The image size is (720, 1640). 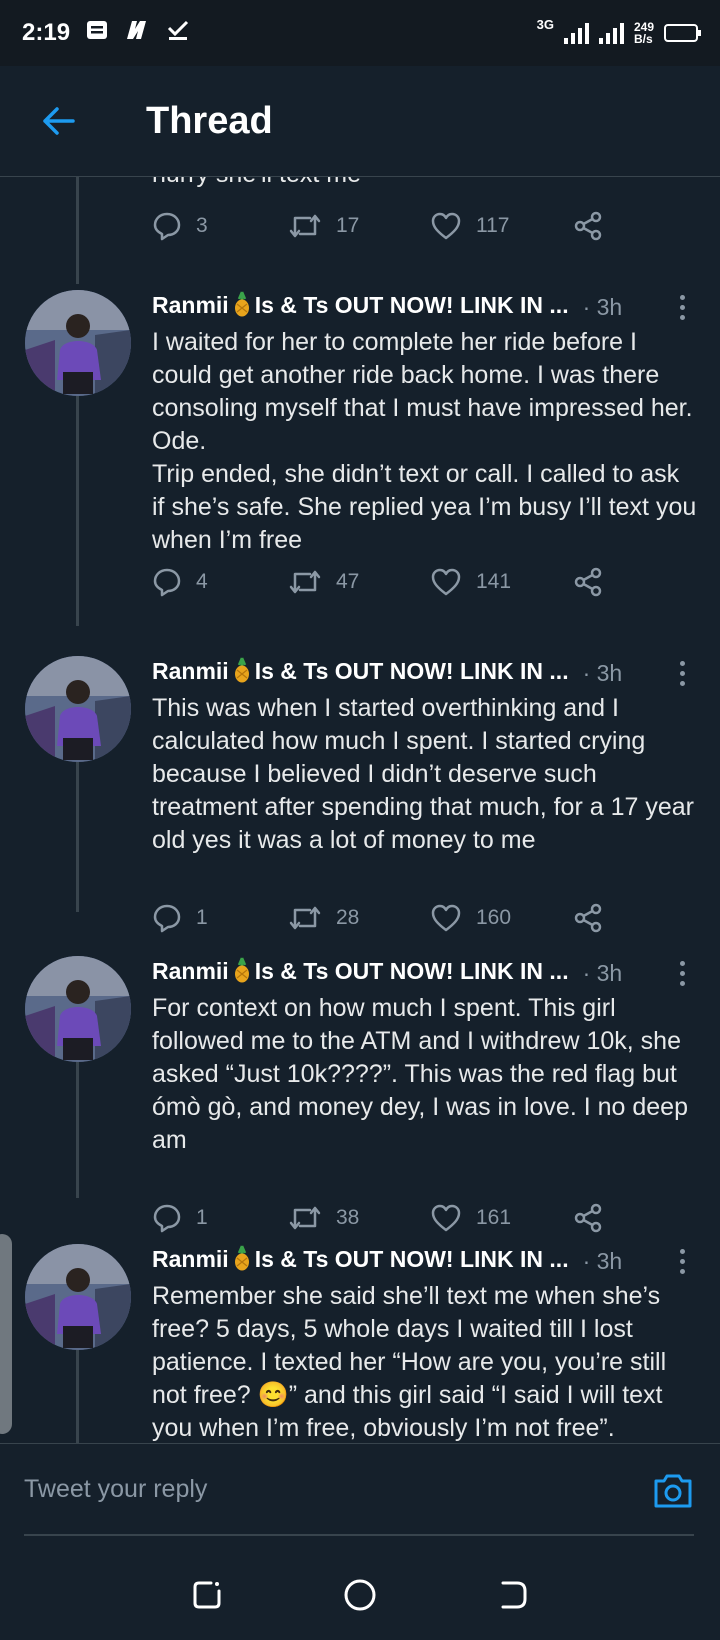 What do you see at coordinates (178, 33) in the screenshot?
I see `checkmark-icon` at bounding box center [178, 33].